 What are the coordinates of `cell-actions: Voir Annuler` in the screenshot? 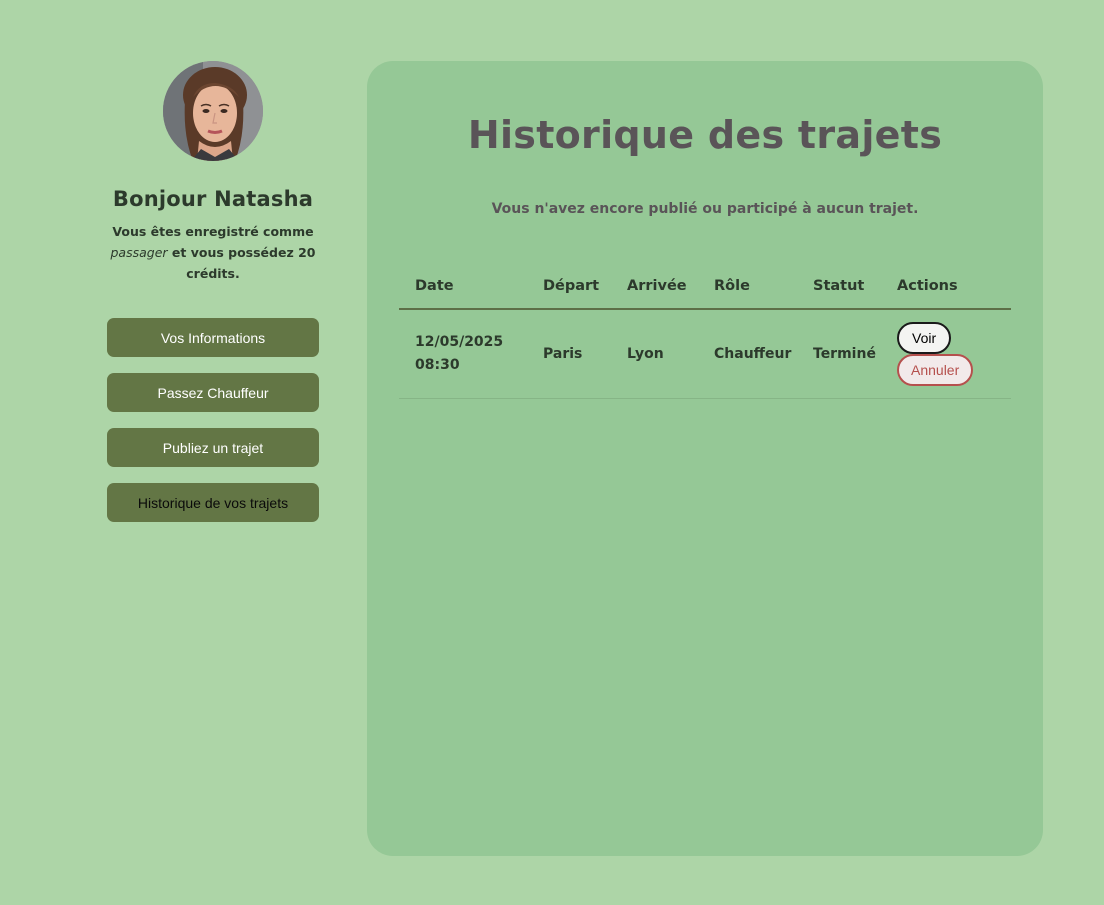 It's located at (946, 354).